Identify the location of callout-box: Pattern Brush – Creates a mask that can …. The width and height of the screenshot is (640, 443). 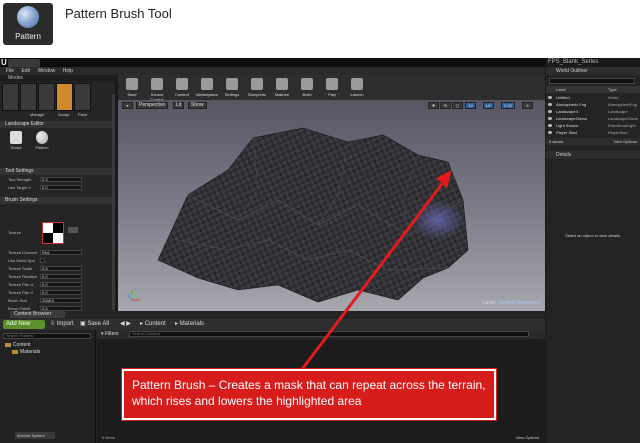
(309, 394).